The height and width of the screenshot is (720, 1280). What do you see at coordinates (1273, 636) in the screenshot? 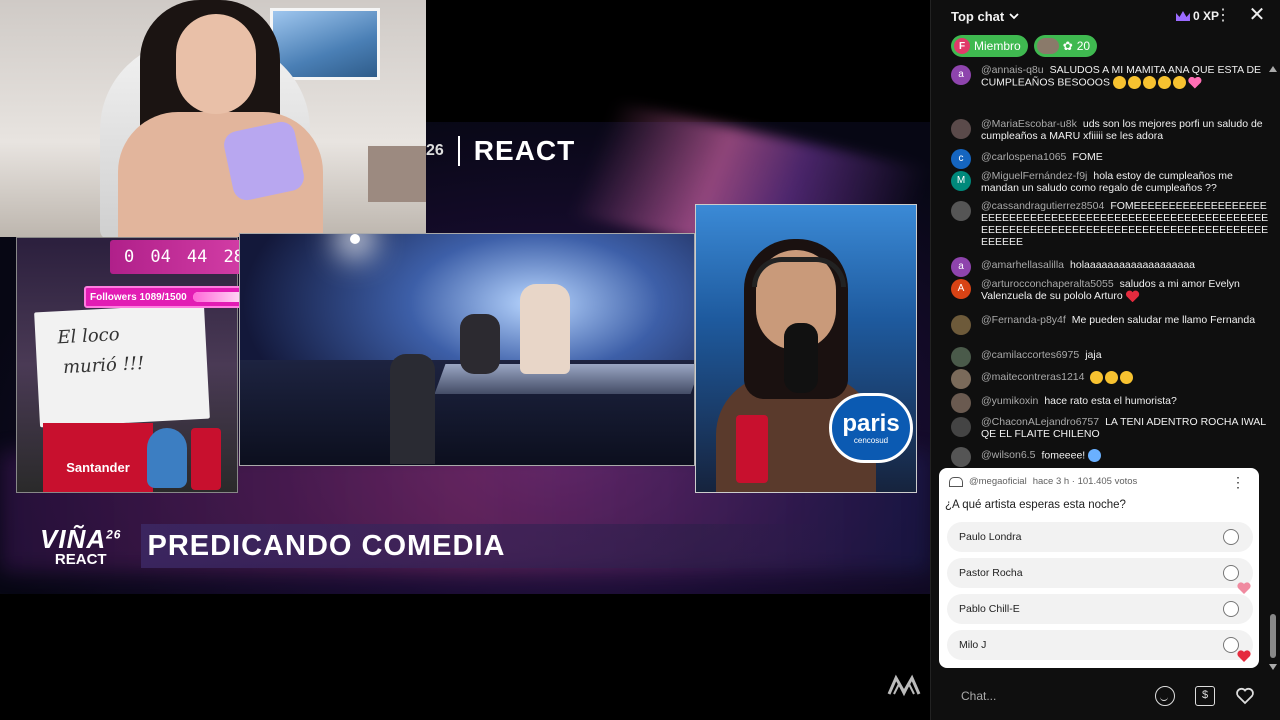
I see `scrollbar-thumb` at bounding box center [1273, 636].